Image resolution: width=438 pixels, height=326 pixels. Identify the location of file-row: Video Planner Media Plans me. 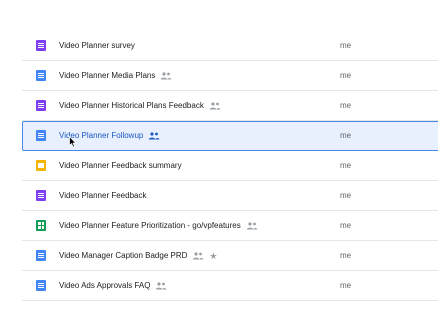
(230, 76).